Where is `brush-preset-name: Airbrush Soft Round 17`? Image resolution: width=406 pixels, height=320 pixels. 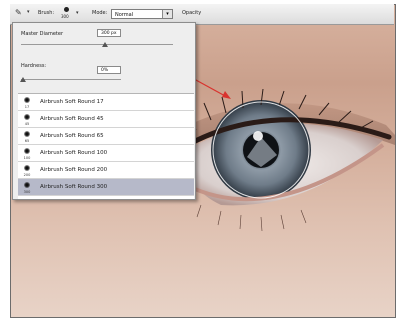 brush-preset-name: Airbrush Soft Round 17 is located at coordinates (72, 102).